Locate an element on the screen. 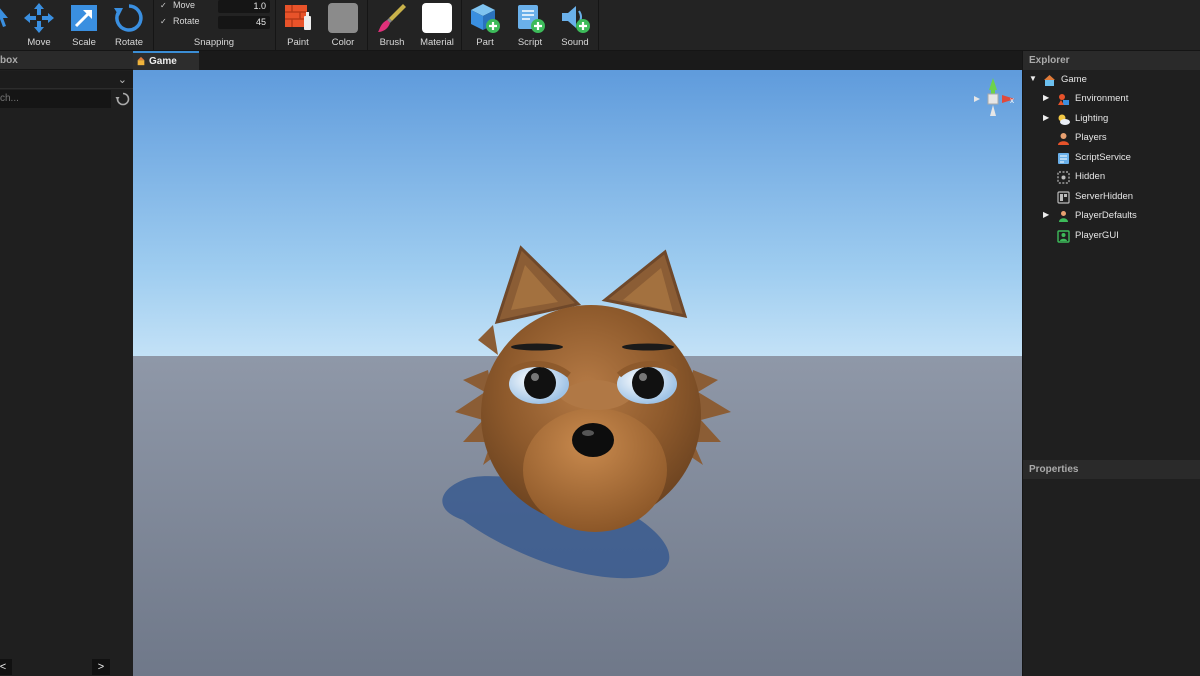 The height and width of the screenshot is (676, 1200). toolbox-prev-page-button: < is located at coordinates (6, 667).